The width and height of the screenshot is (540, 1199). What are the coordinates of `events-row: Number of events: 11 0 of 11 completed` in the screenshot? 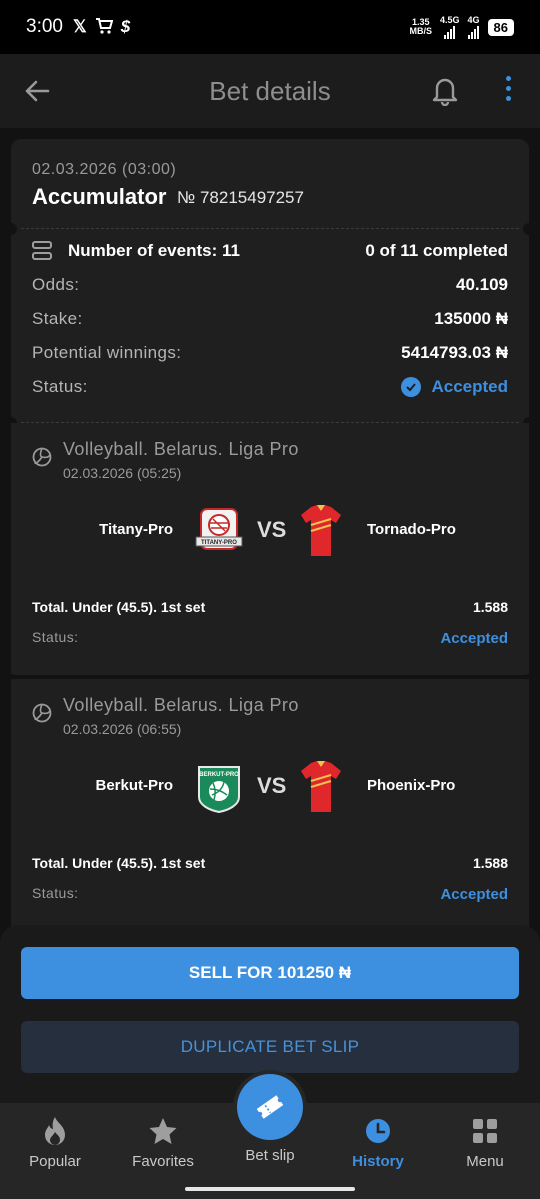 It's located at (270, 251).